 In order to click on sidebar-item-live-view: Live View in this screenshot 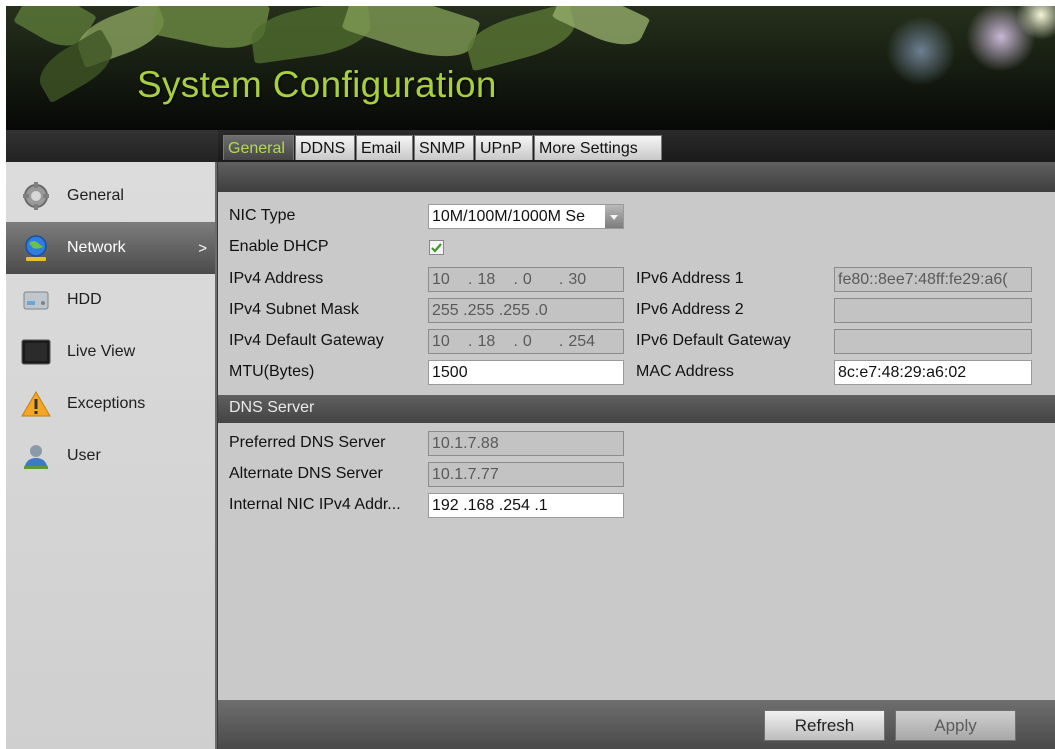, I will do `click(110, 352)`.